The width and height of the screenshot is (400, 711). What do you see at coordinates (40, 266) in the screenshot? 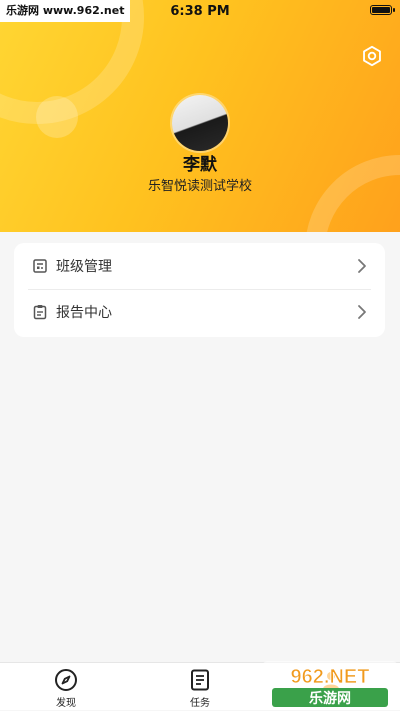
I see `class-management-icon` at bounding box center [40, 266].